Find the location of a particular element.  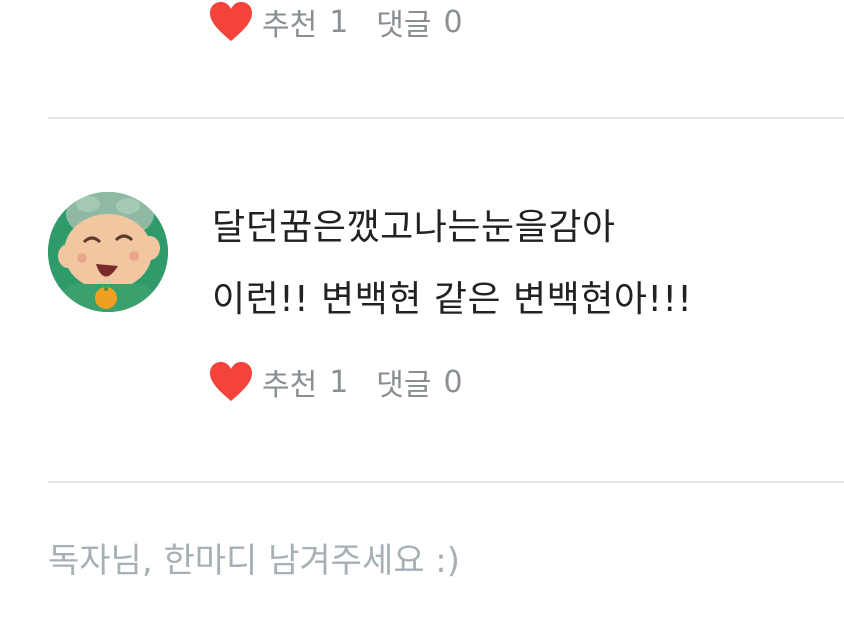

comment-text-line: 달던꿈은깼고나는눈을감아 is located at coordinates (414, 227).